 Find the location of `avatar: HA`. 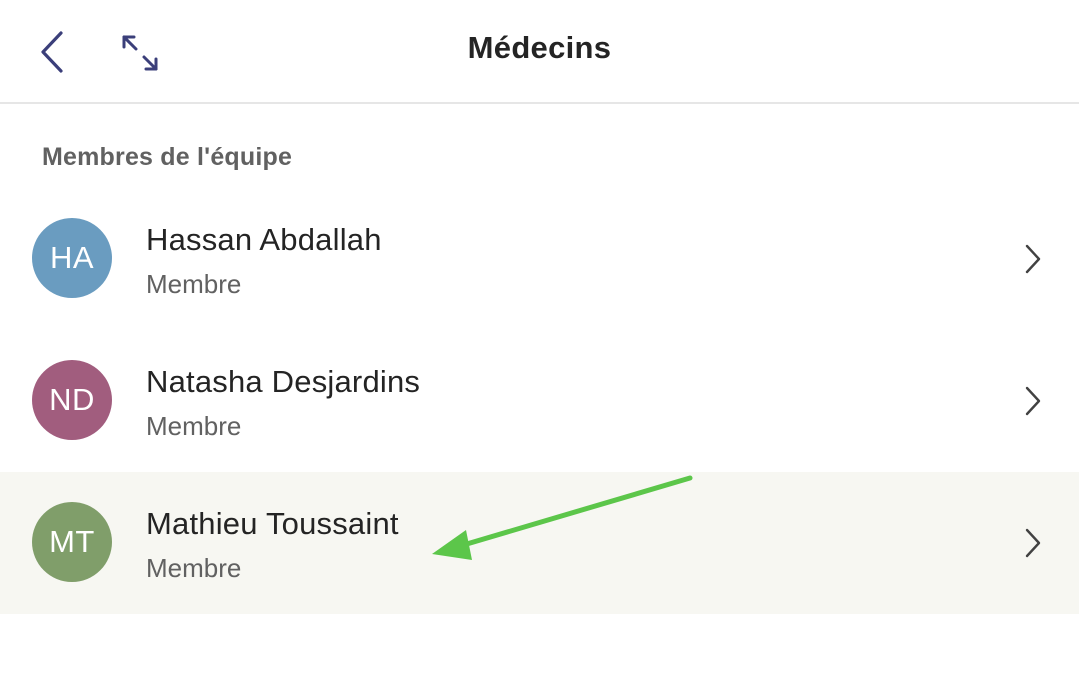

avatar: HA is located at coordinates (72, 258).